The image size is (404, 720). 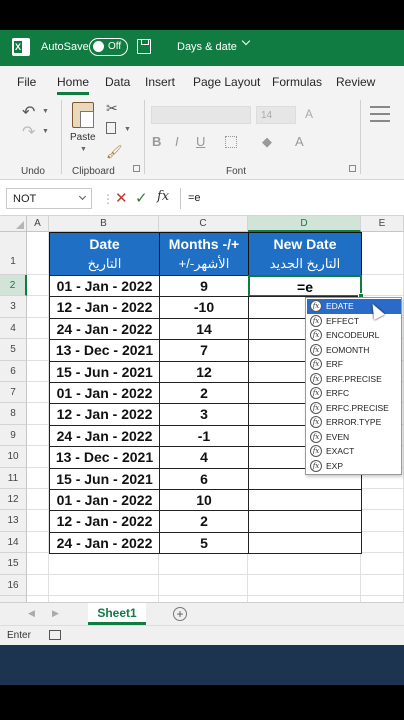 What do you see at coordinates (305, 286) in the screenshot?
I see `active-cell: =e` at bounding box center [305, 286].